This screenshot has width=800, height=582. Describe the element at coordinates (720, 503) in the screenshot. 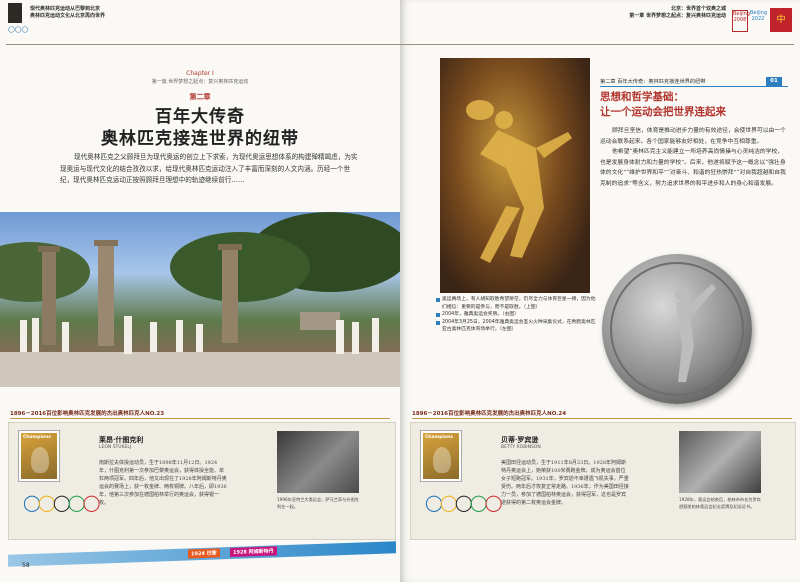

I see `photo-caption: 1928年，奥运会结束后，柏林市市长为罗宾逊颁发柏林奥运会纪念奖牌及纪念证书。` at that location.